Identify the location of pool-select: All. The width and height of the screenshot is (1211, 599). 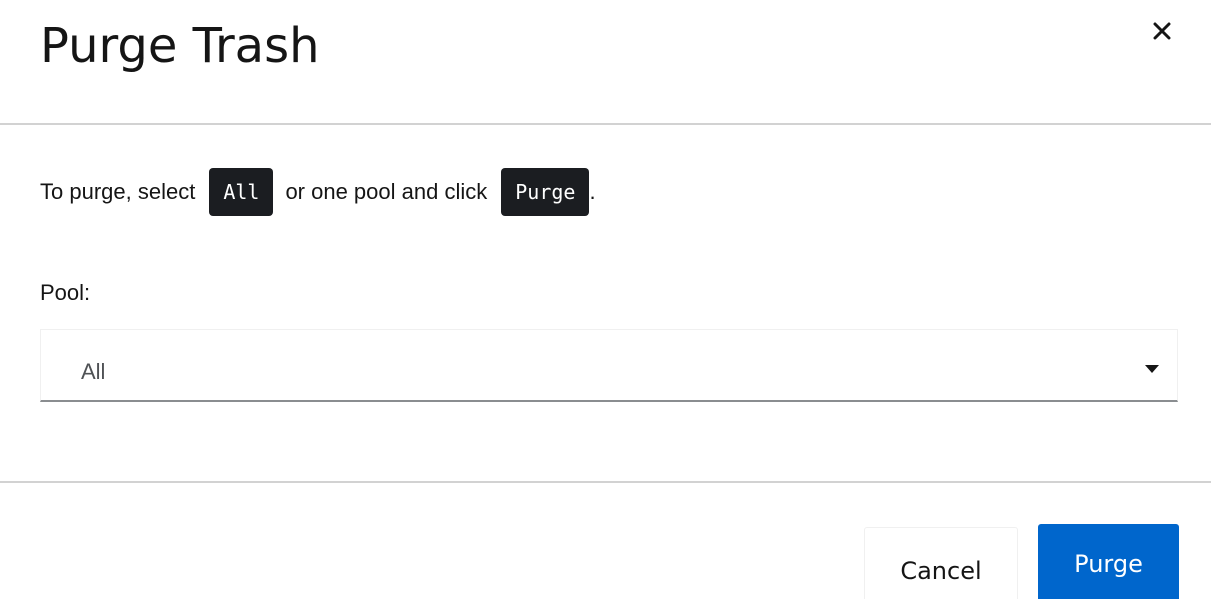
(609, 365).